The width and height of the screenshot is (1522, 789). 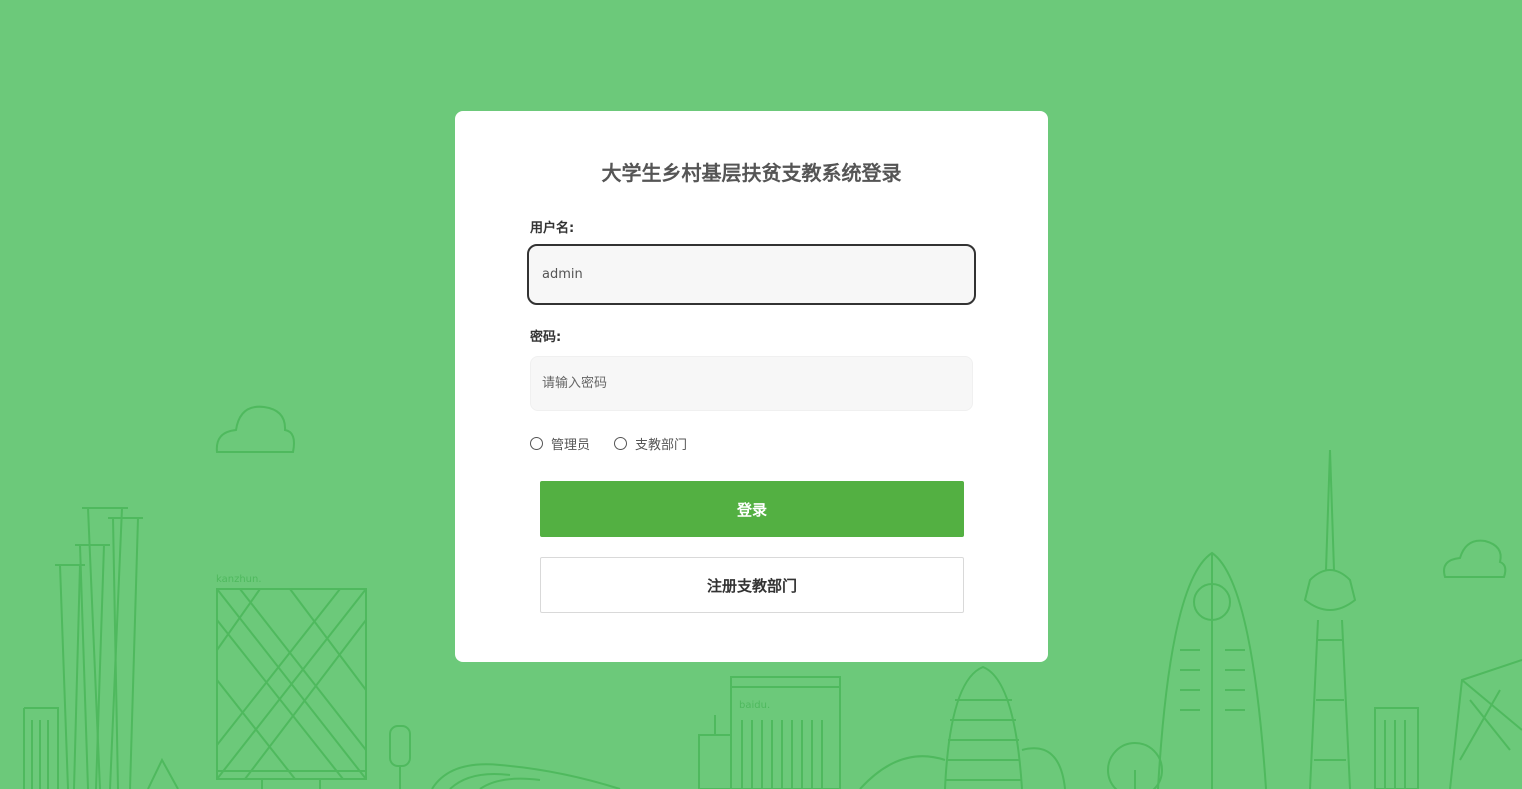 I want to click on role-radio-department: 支教部门, so click(x=650, y=443).